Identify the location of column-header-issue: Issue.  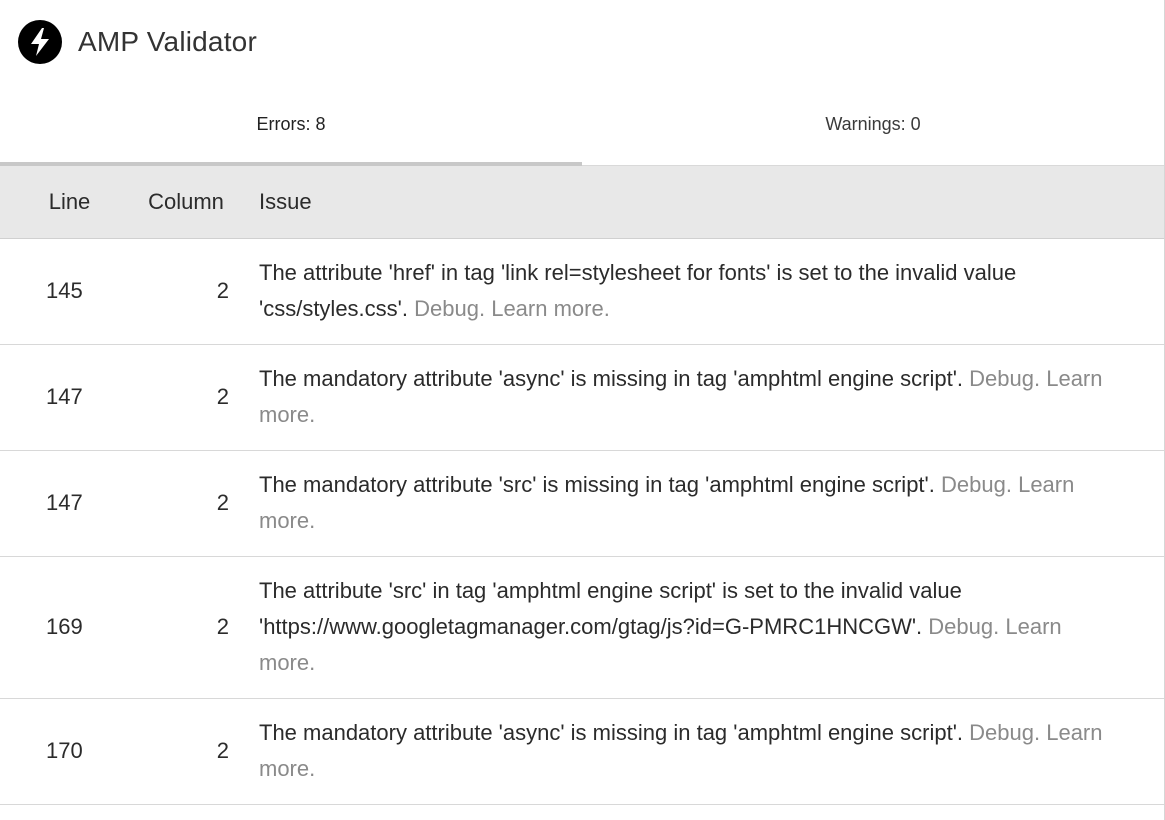
(702, 202).